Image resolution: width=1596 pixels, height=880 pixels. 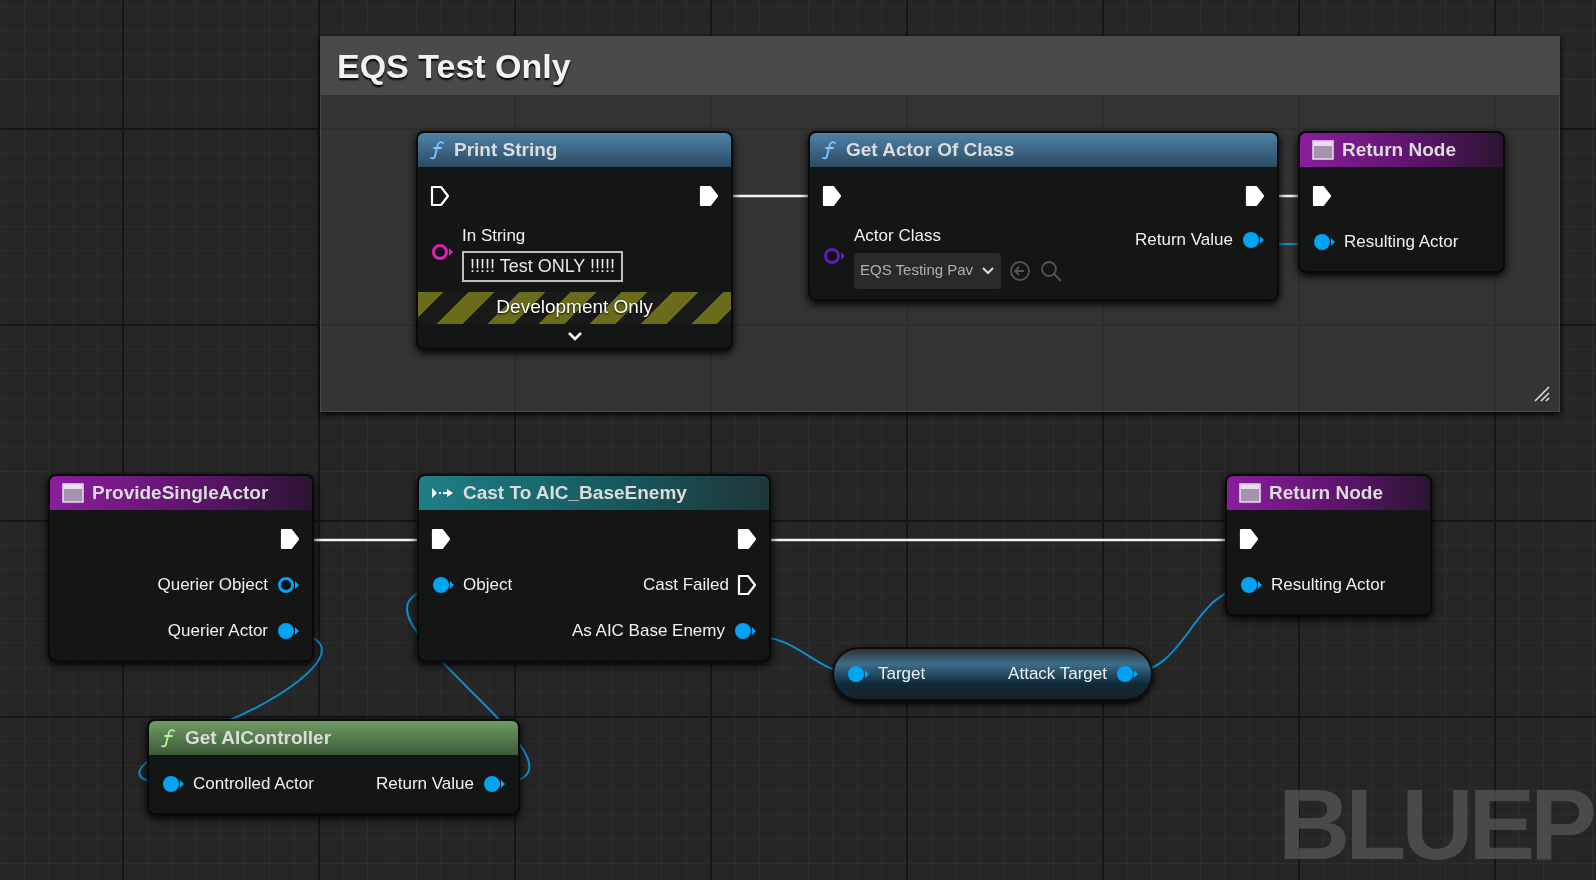 What do you see at coordinates (488, 585) in the screenshot?
I see `pin-label: Object` at bounding box center [488, 585].